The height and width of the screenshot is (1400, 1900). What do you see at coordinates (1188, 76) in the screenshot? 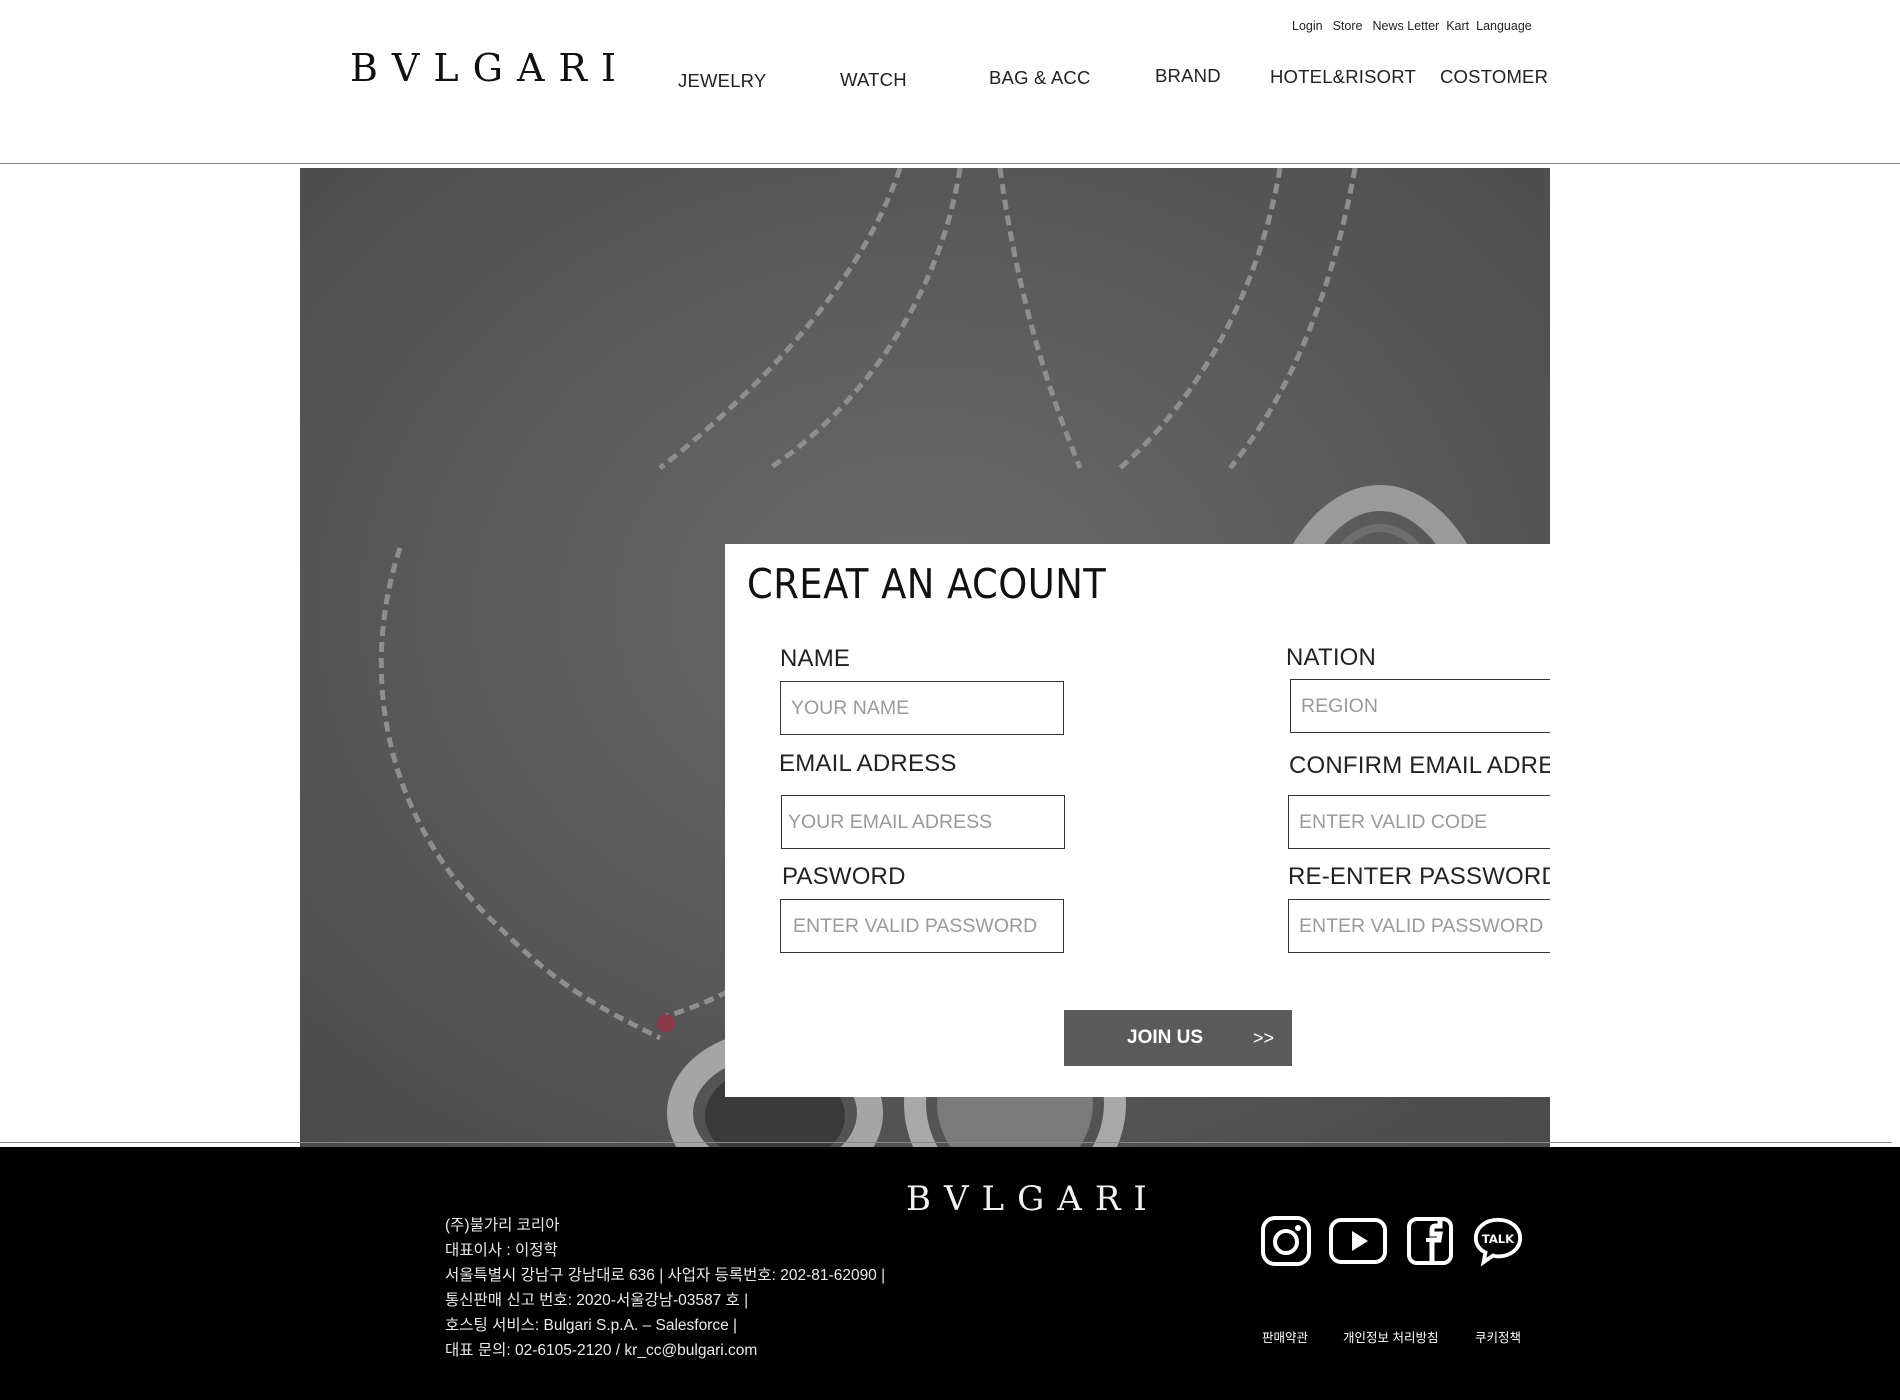
I see `nav-brand: BRAND` at bounding box center [1188, 76].